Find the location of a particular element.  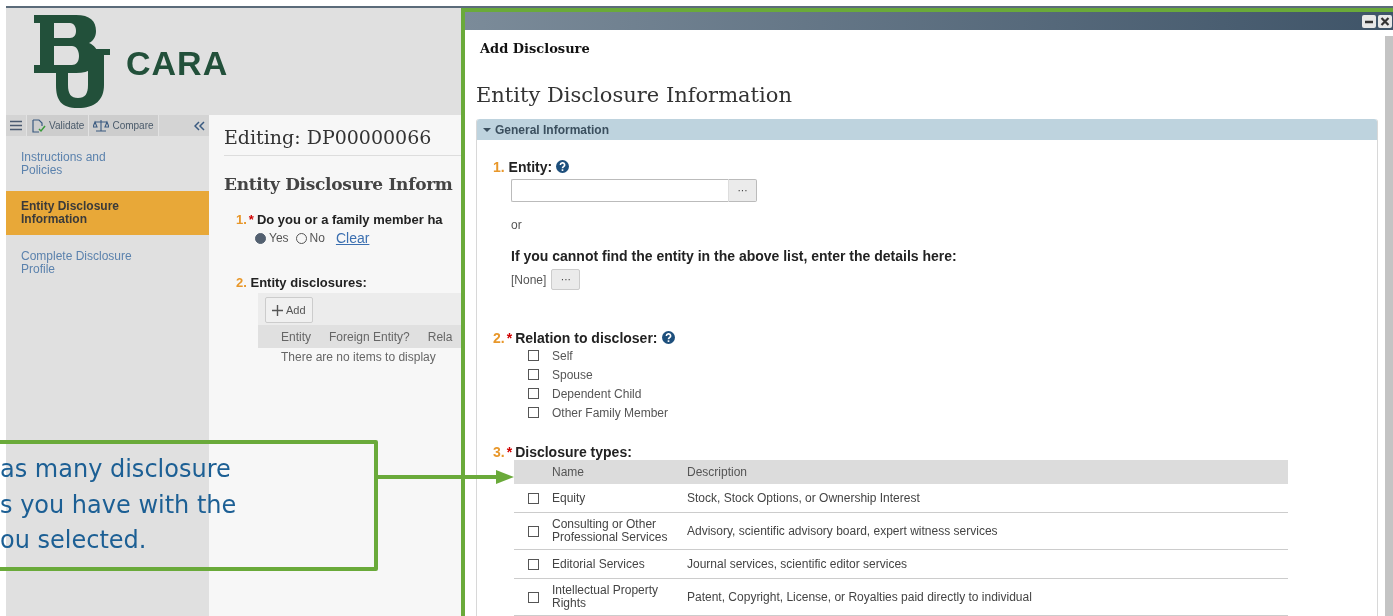

menu-icon is located at coordinates (16, 125).